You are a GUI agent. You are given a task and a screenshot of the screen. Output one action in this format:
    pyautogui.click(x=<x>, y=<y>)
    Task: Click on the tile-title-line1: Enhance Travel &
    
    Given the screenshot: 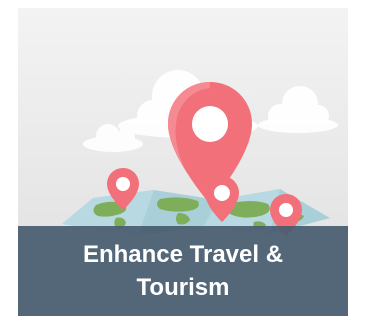 What is the action you would take?
    pyautogui.click(x=183, y=254)
    